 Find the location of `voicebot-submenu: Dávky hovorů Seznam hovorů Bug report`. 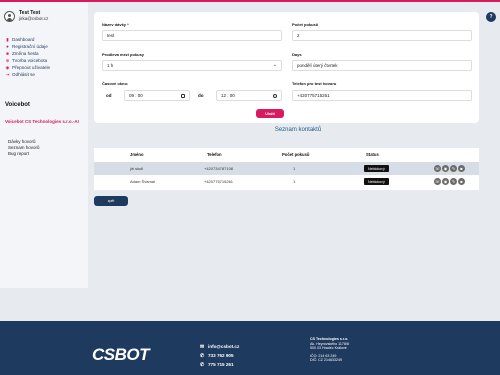

voicebot-submenu: Dávky hovorů Seznam hovorů Bug report is located at coordinates (24, 148).